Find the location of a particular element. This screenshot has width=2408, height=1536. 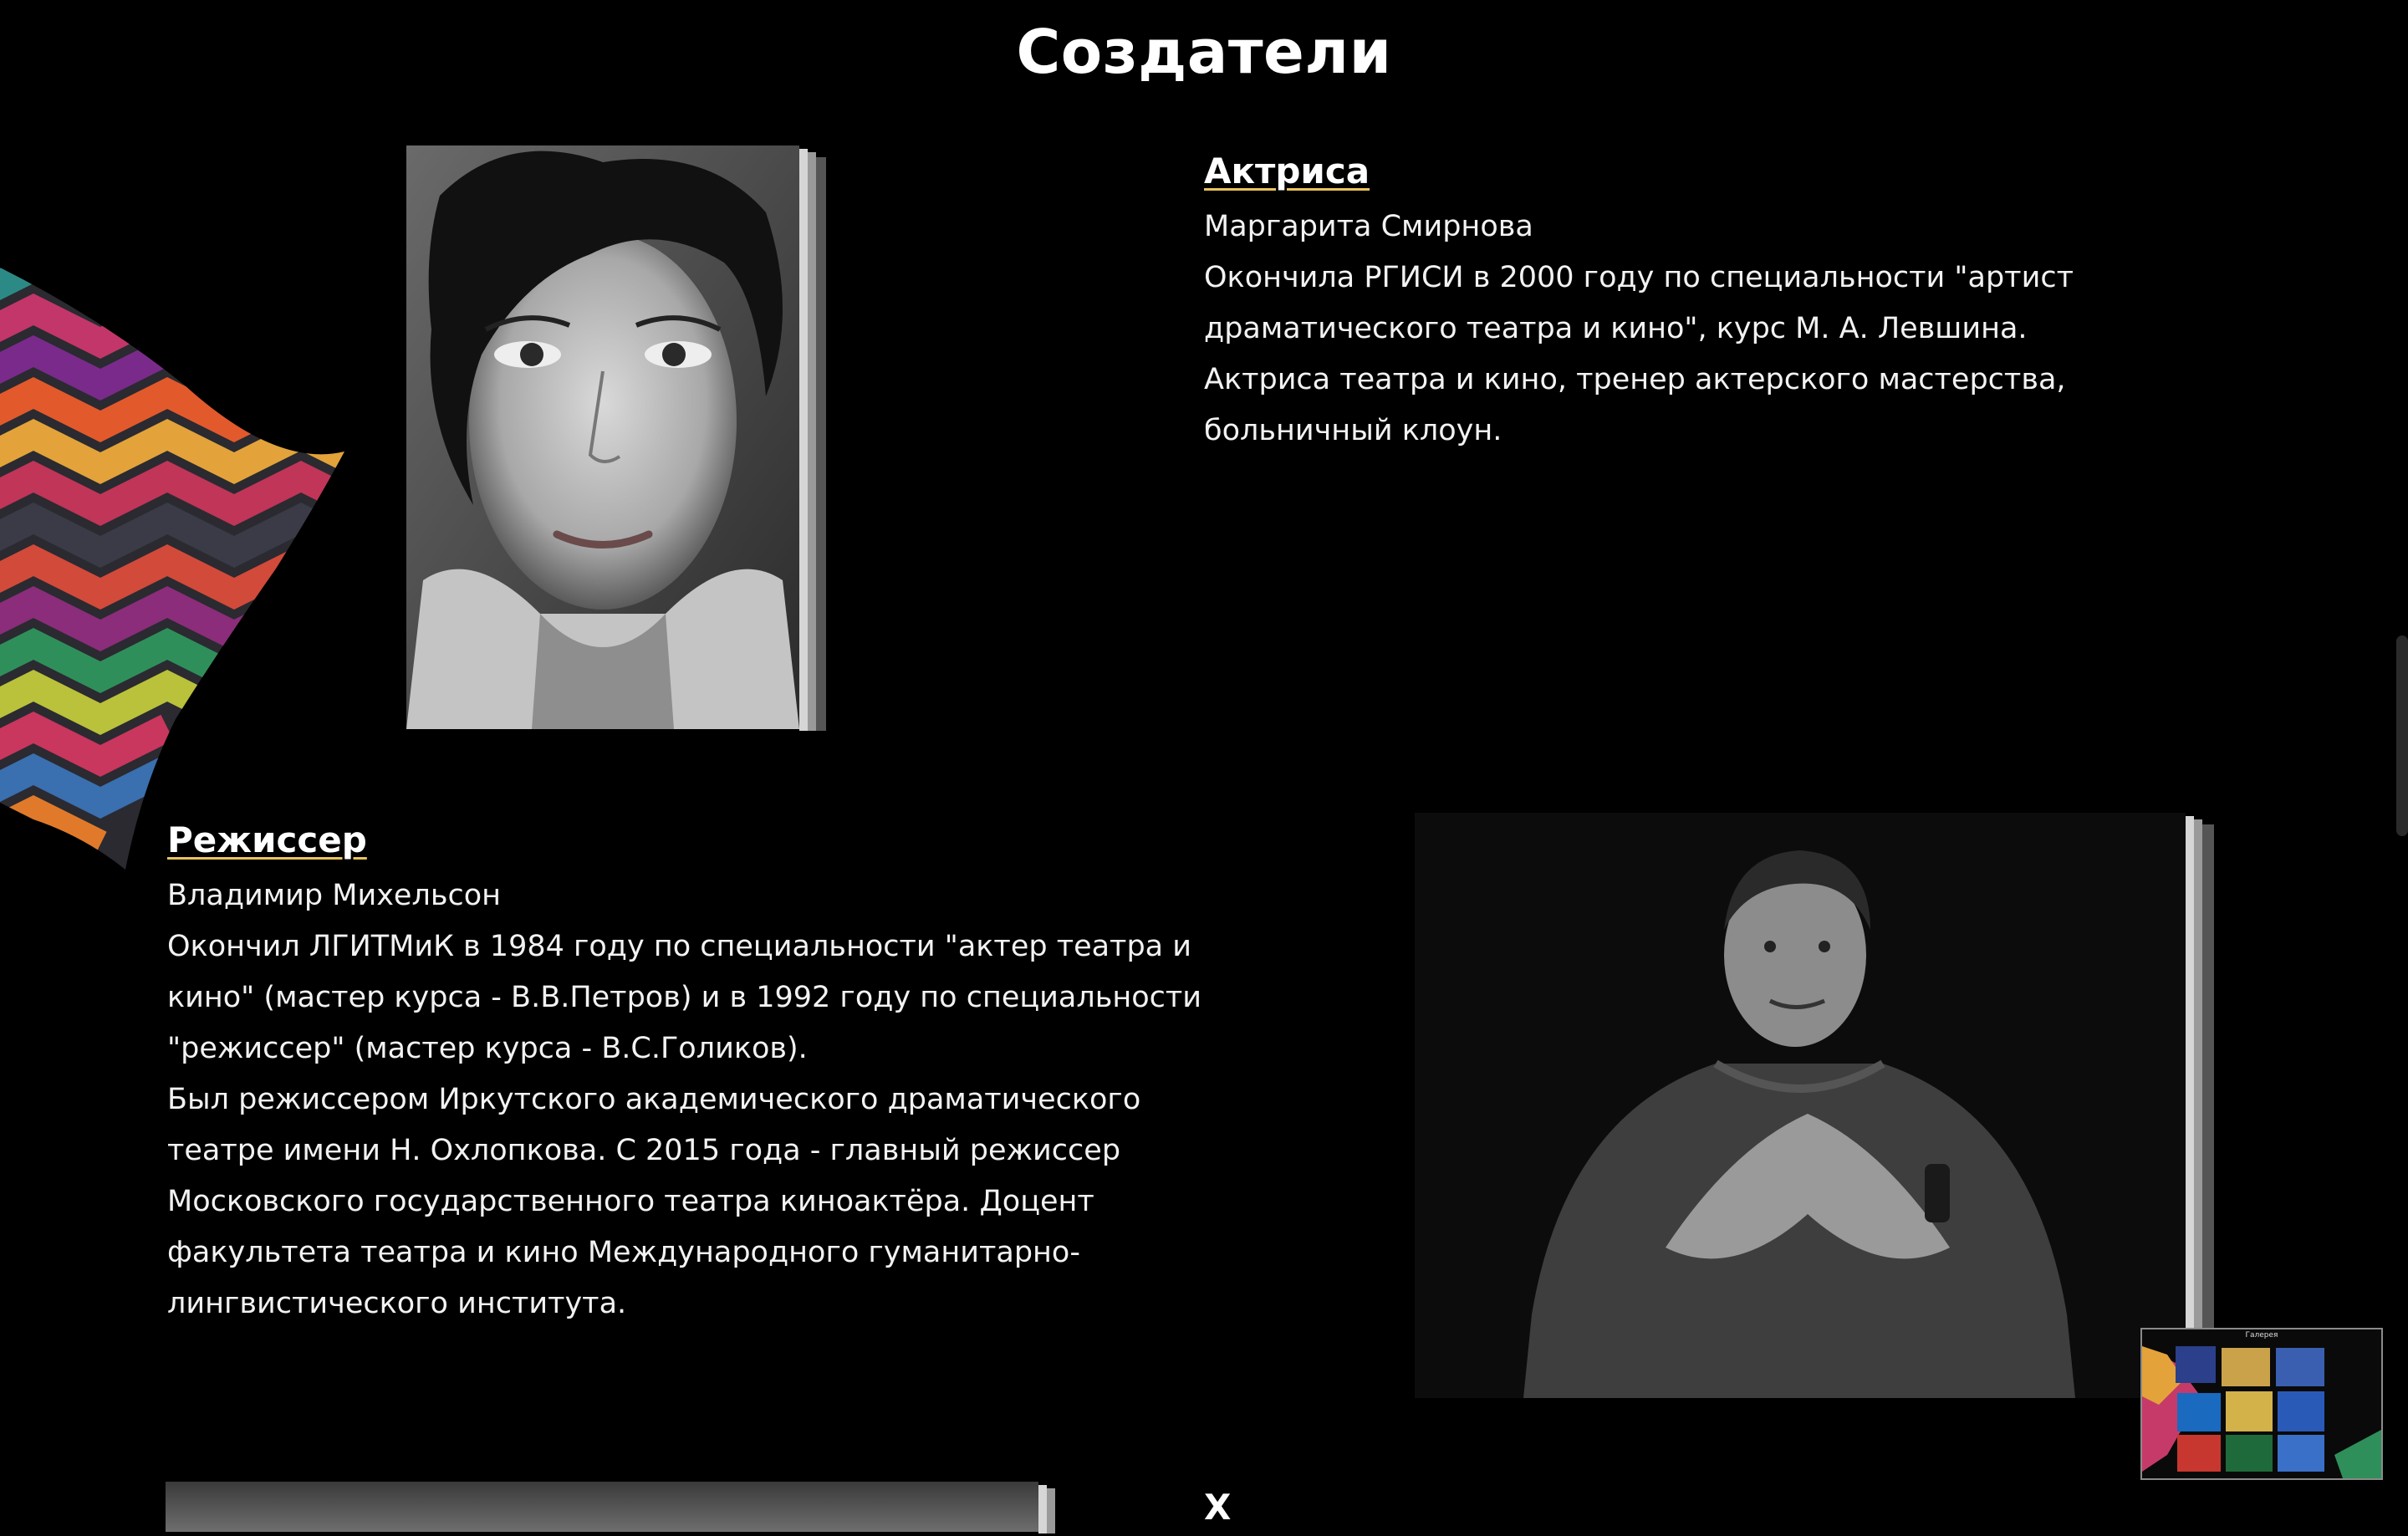

role-link-director: Режиссер is located at coordinates (267, 839).